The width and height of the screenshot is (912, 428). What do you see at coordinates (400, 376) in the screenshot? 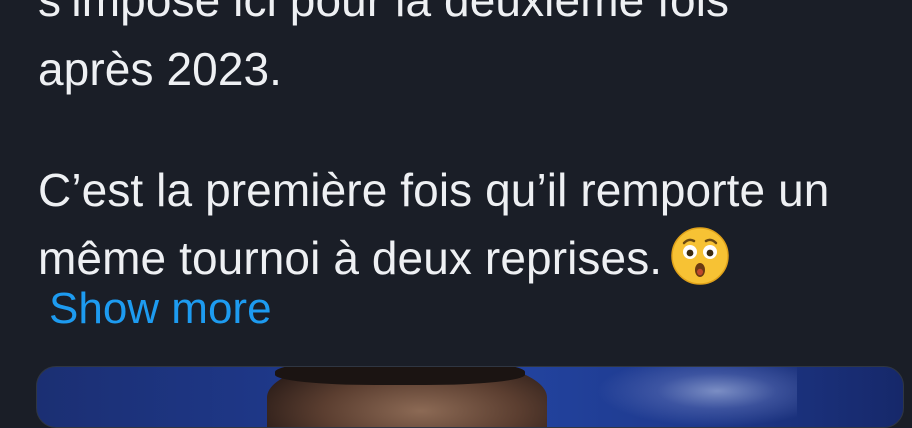
I see `photo-player-hair` at bounding box center [400, 376].